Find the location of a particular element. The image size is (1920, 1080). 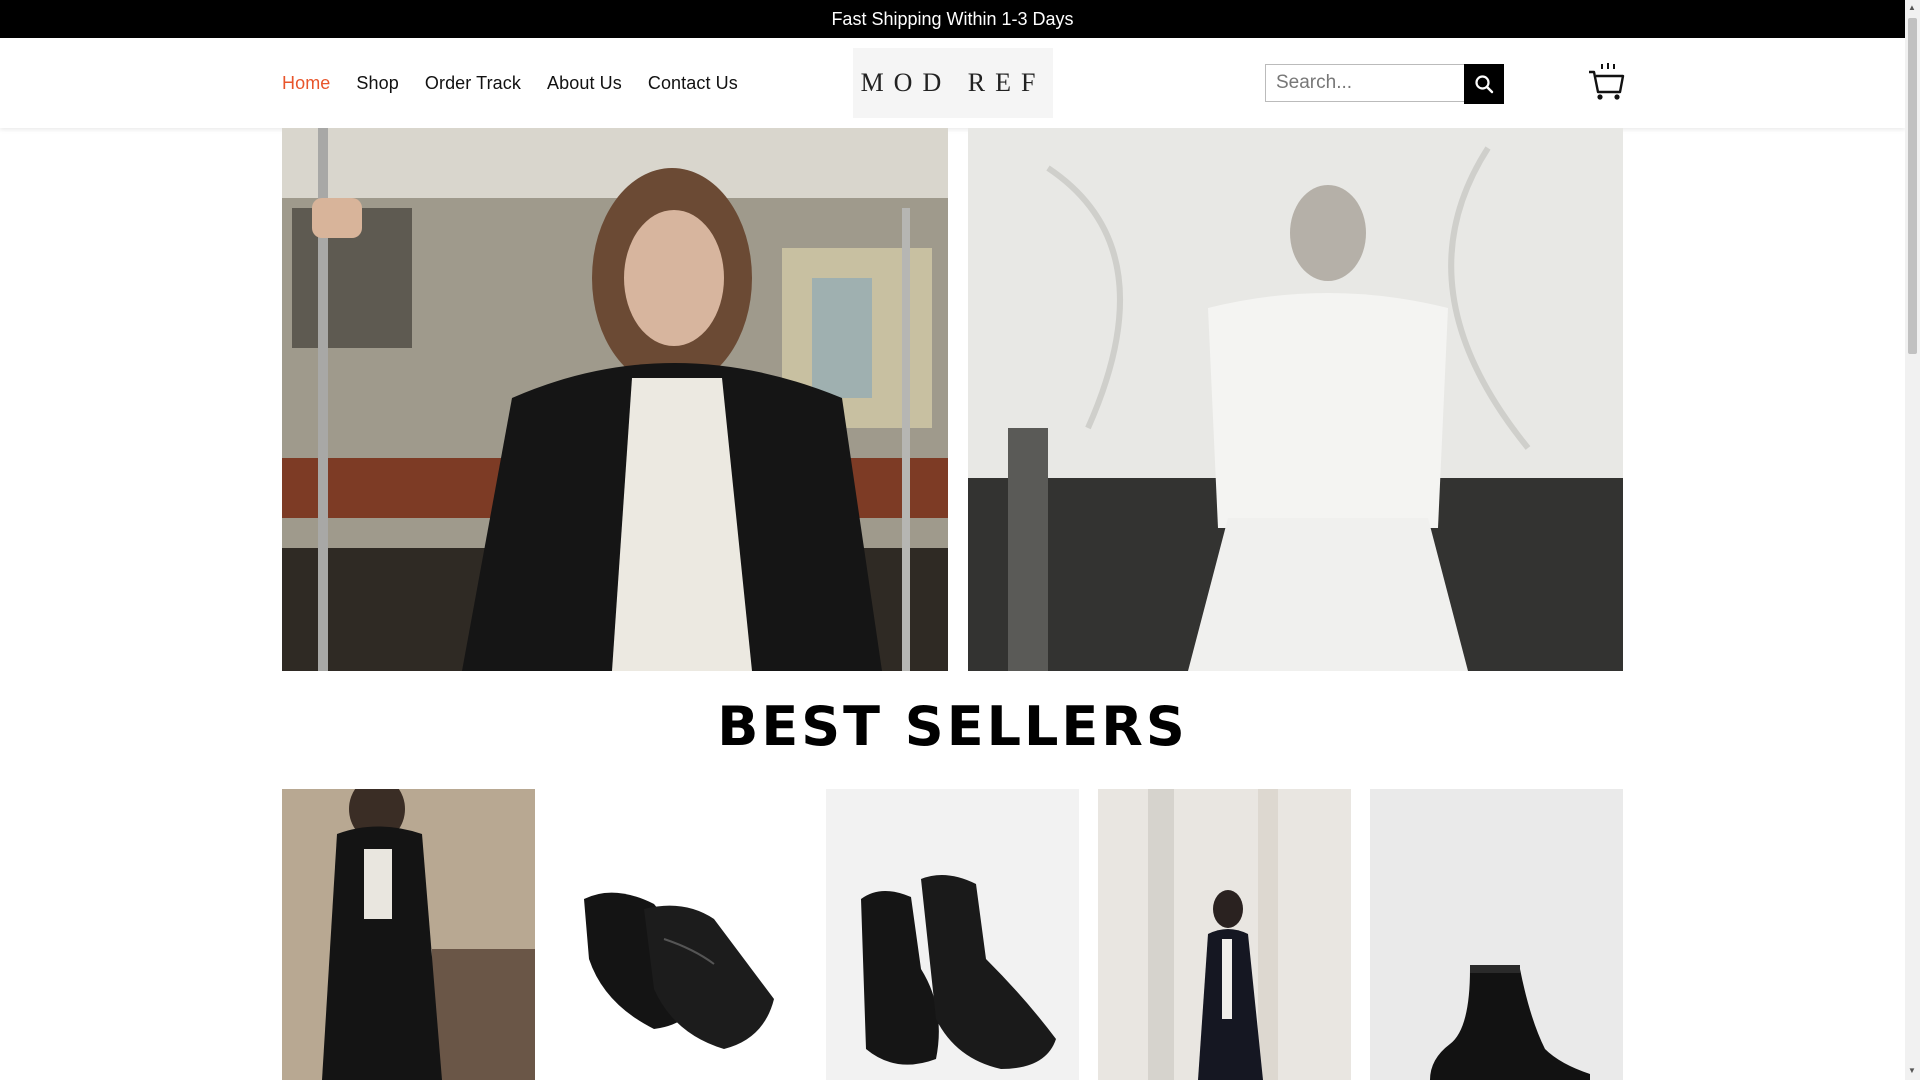

announcement-text: Fast Shipping Within 1-3 Days is located at coordinates (952, 18).